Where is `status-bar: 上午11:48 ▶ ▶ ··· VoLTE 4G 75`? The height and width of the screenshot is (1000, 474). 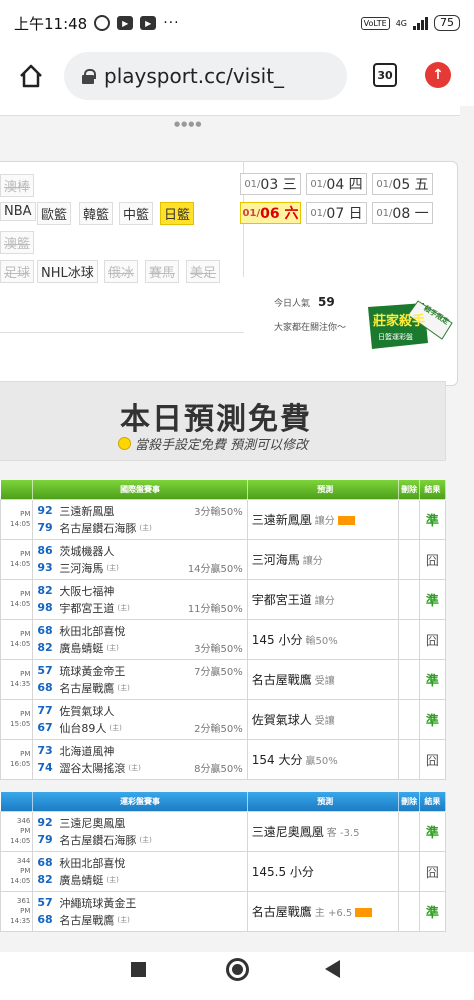
status-bar: 上午11:48 ▶ ▶ ··· VoLTE 4G 75 is located at coordinates (237, 23).